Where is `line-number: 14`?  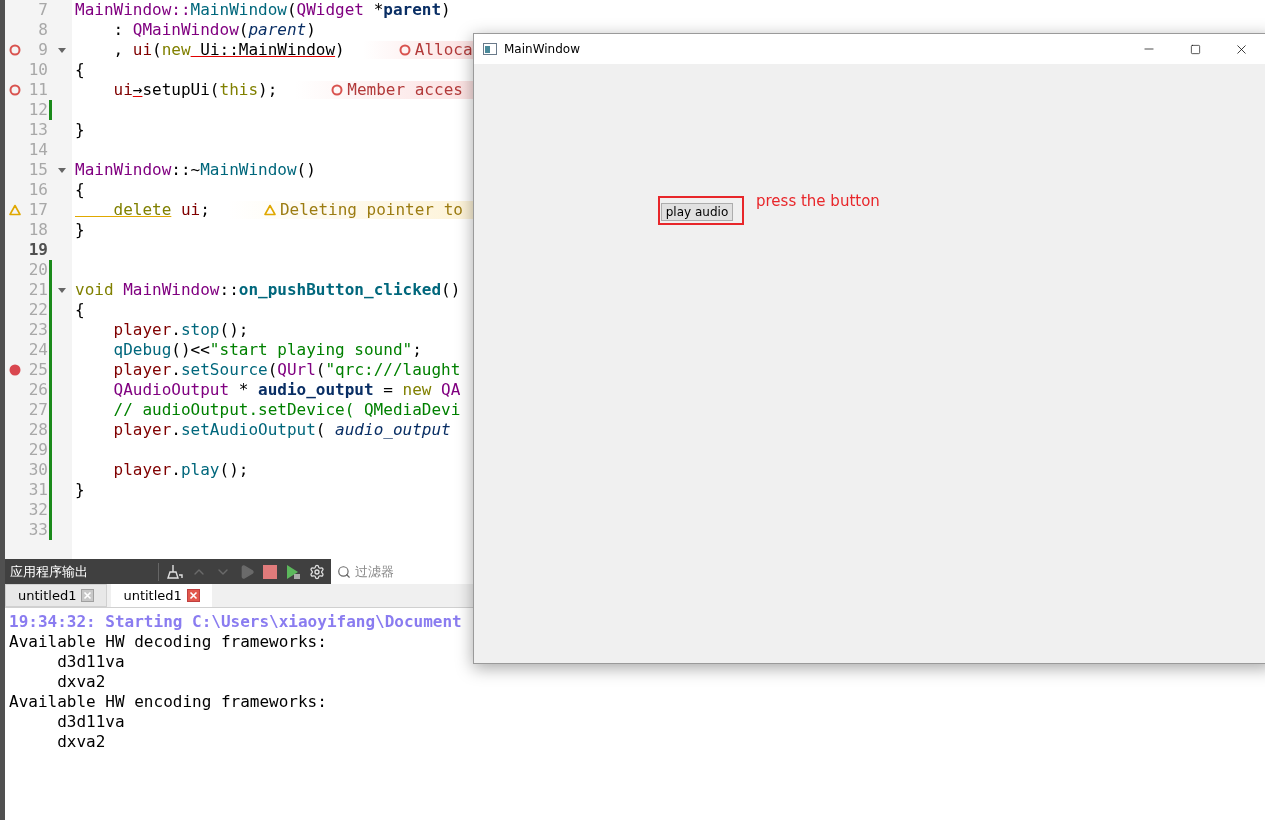
line-number: 14 is located at coordinates (38, 150).